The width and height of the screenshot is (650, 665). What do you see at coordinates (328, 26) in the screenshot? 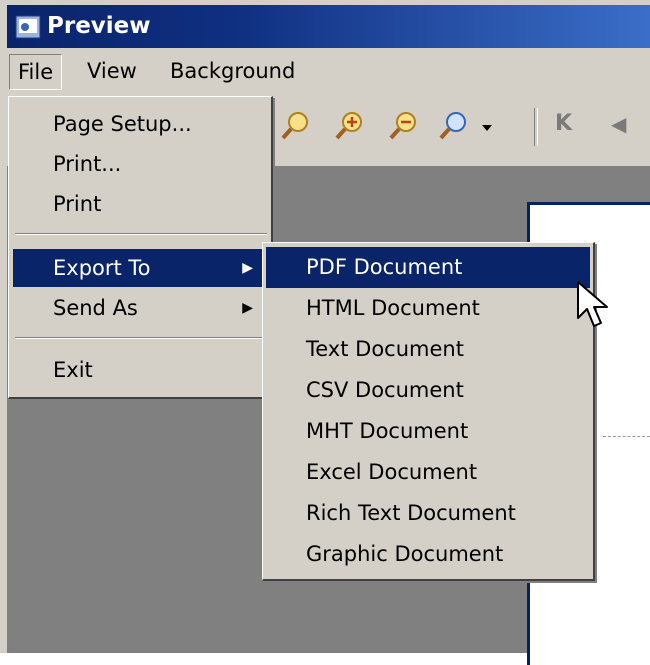
I see `title-bar: Preview` at bounding box center [328, 26].